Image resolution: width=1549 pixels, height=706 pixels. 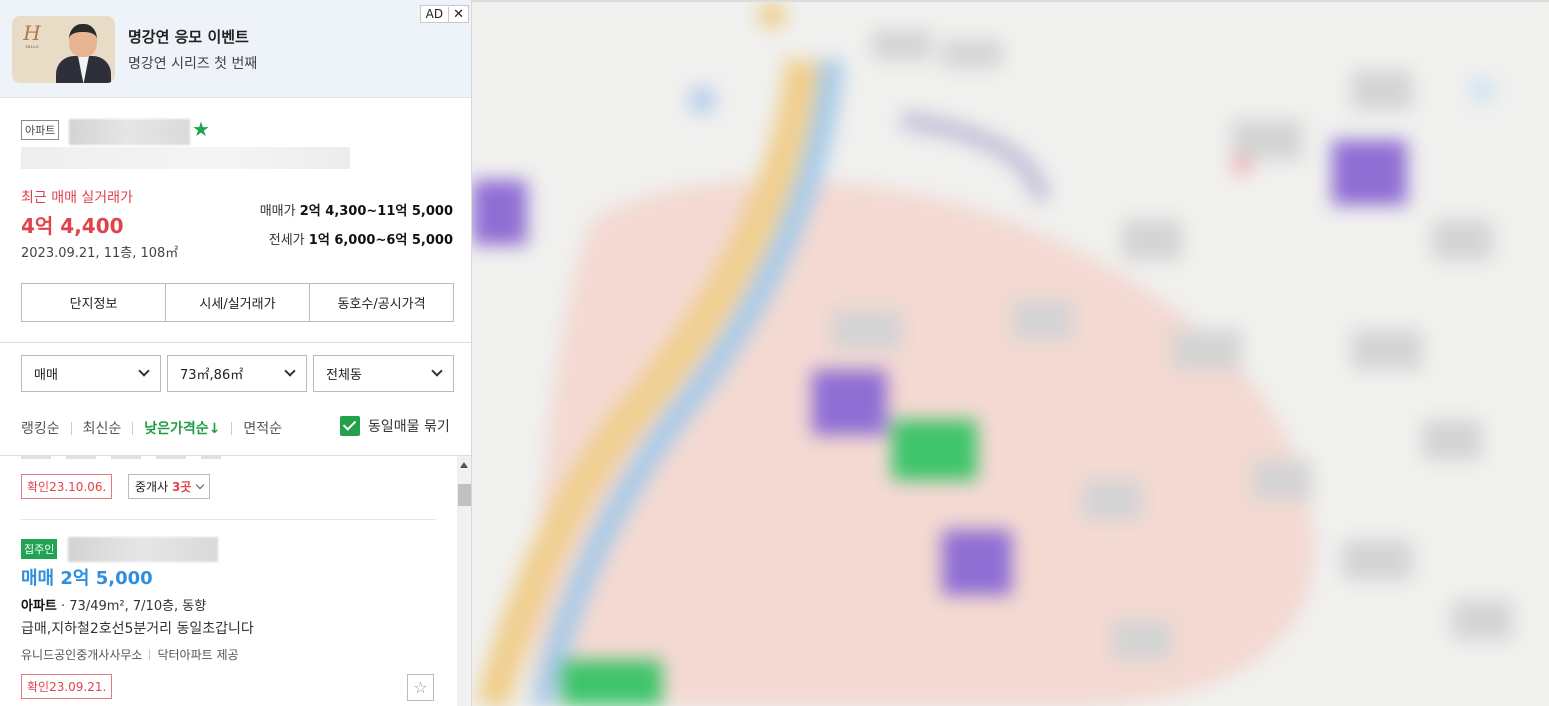 I want to click on dong-value: 전체동, so click(x=344, y=375).